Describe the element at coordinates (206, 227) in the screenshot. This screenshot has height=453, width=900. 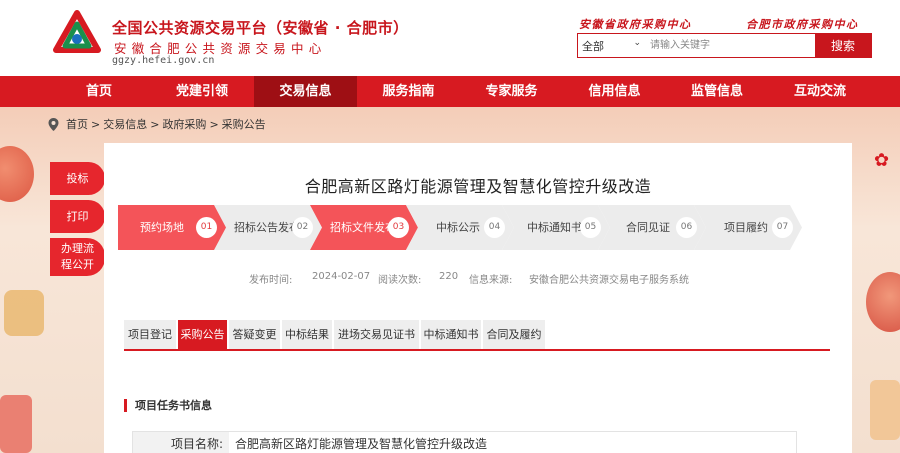
I see `step-number: 01` at that location.